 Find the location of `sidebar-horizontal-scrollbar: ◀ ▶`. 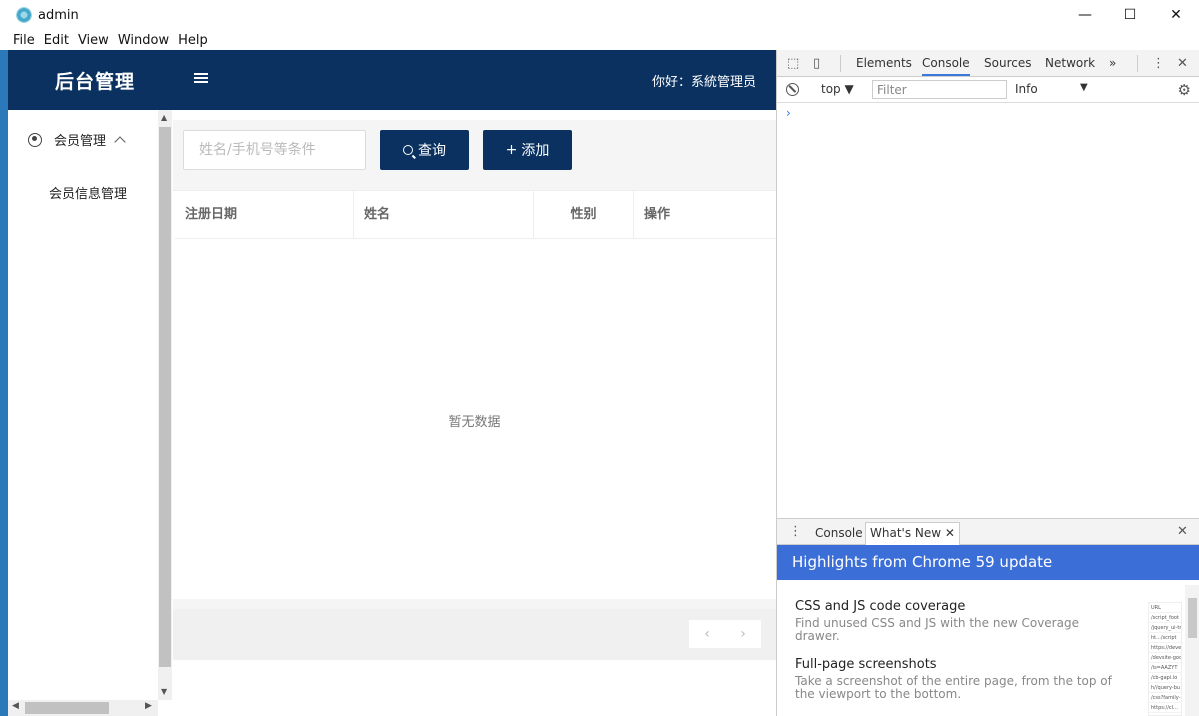

sidebar-horizontal-scrollbar: ◀ ▶ is located at coordinates (83, 708).